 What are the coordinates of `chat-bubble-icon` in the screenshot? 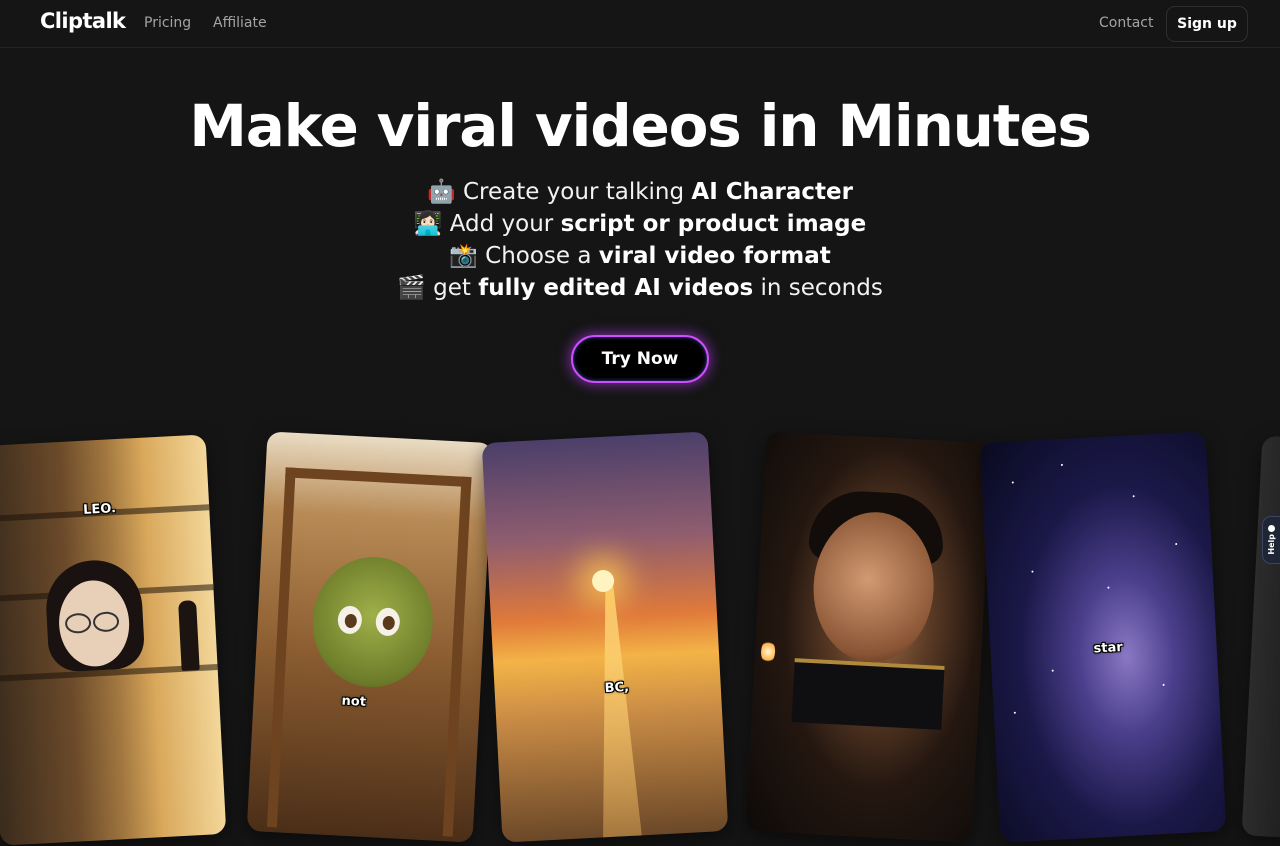 It's located at (1271, 529).